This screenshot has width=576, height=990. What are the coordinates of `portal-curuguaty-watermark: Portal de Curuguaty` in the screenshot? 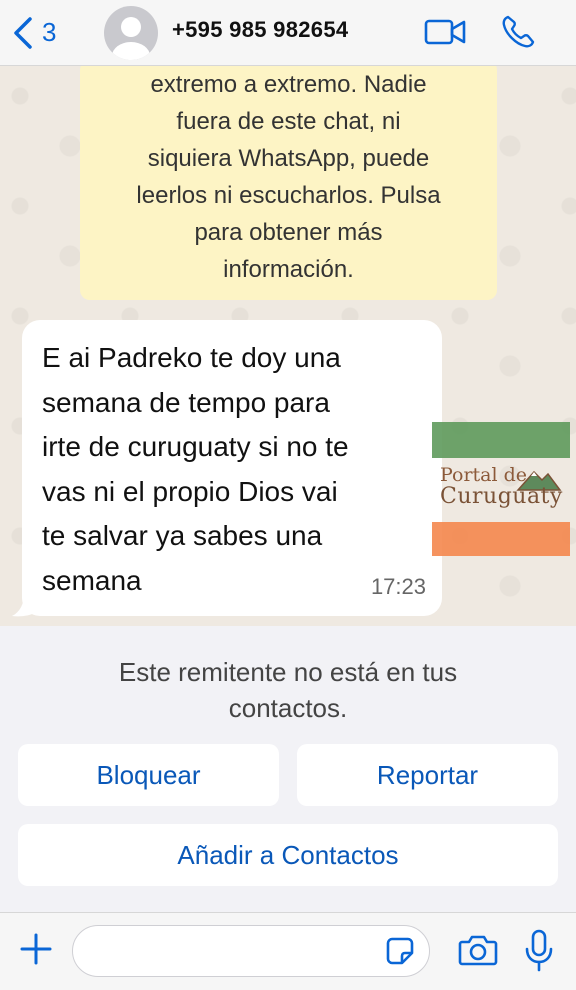 It's located at (502, 490).